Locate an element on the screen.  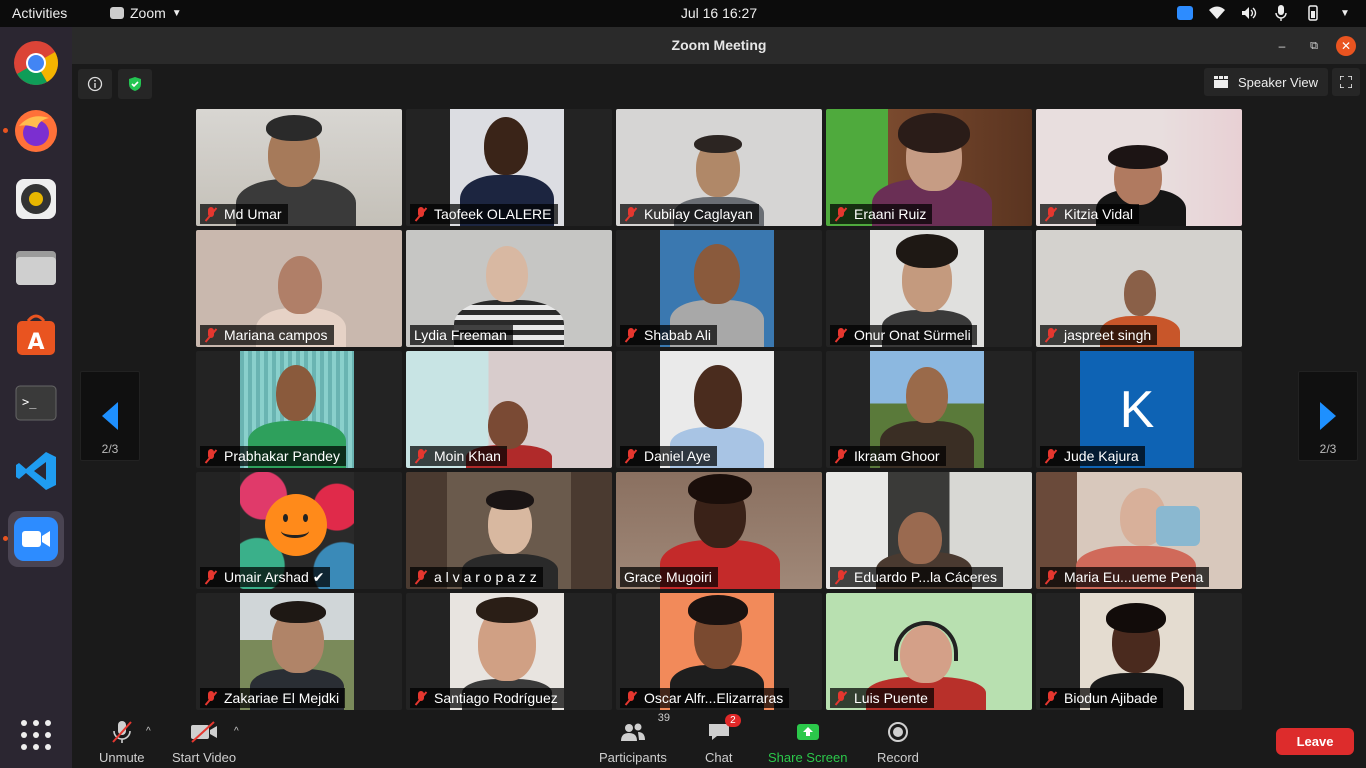
participant-tile: K Jude Kajura is located at coordinates (1139, 409).